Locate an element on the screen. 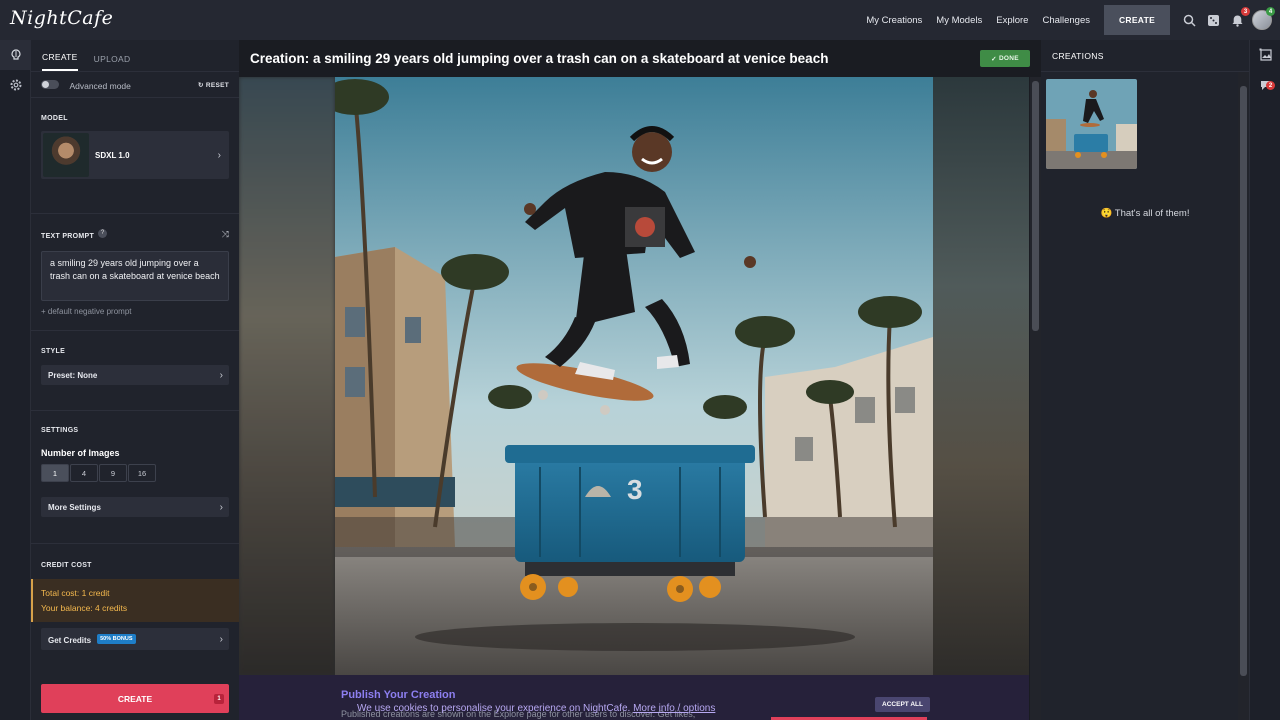  advanced-mode-label: Advanced mode is located at coordinates (100, 85).